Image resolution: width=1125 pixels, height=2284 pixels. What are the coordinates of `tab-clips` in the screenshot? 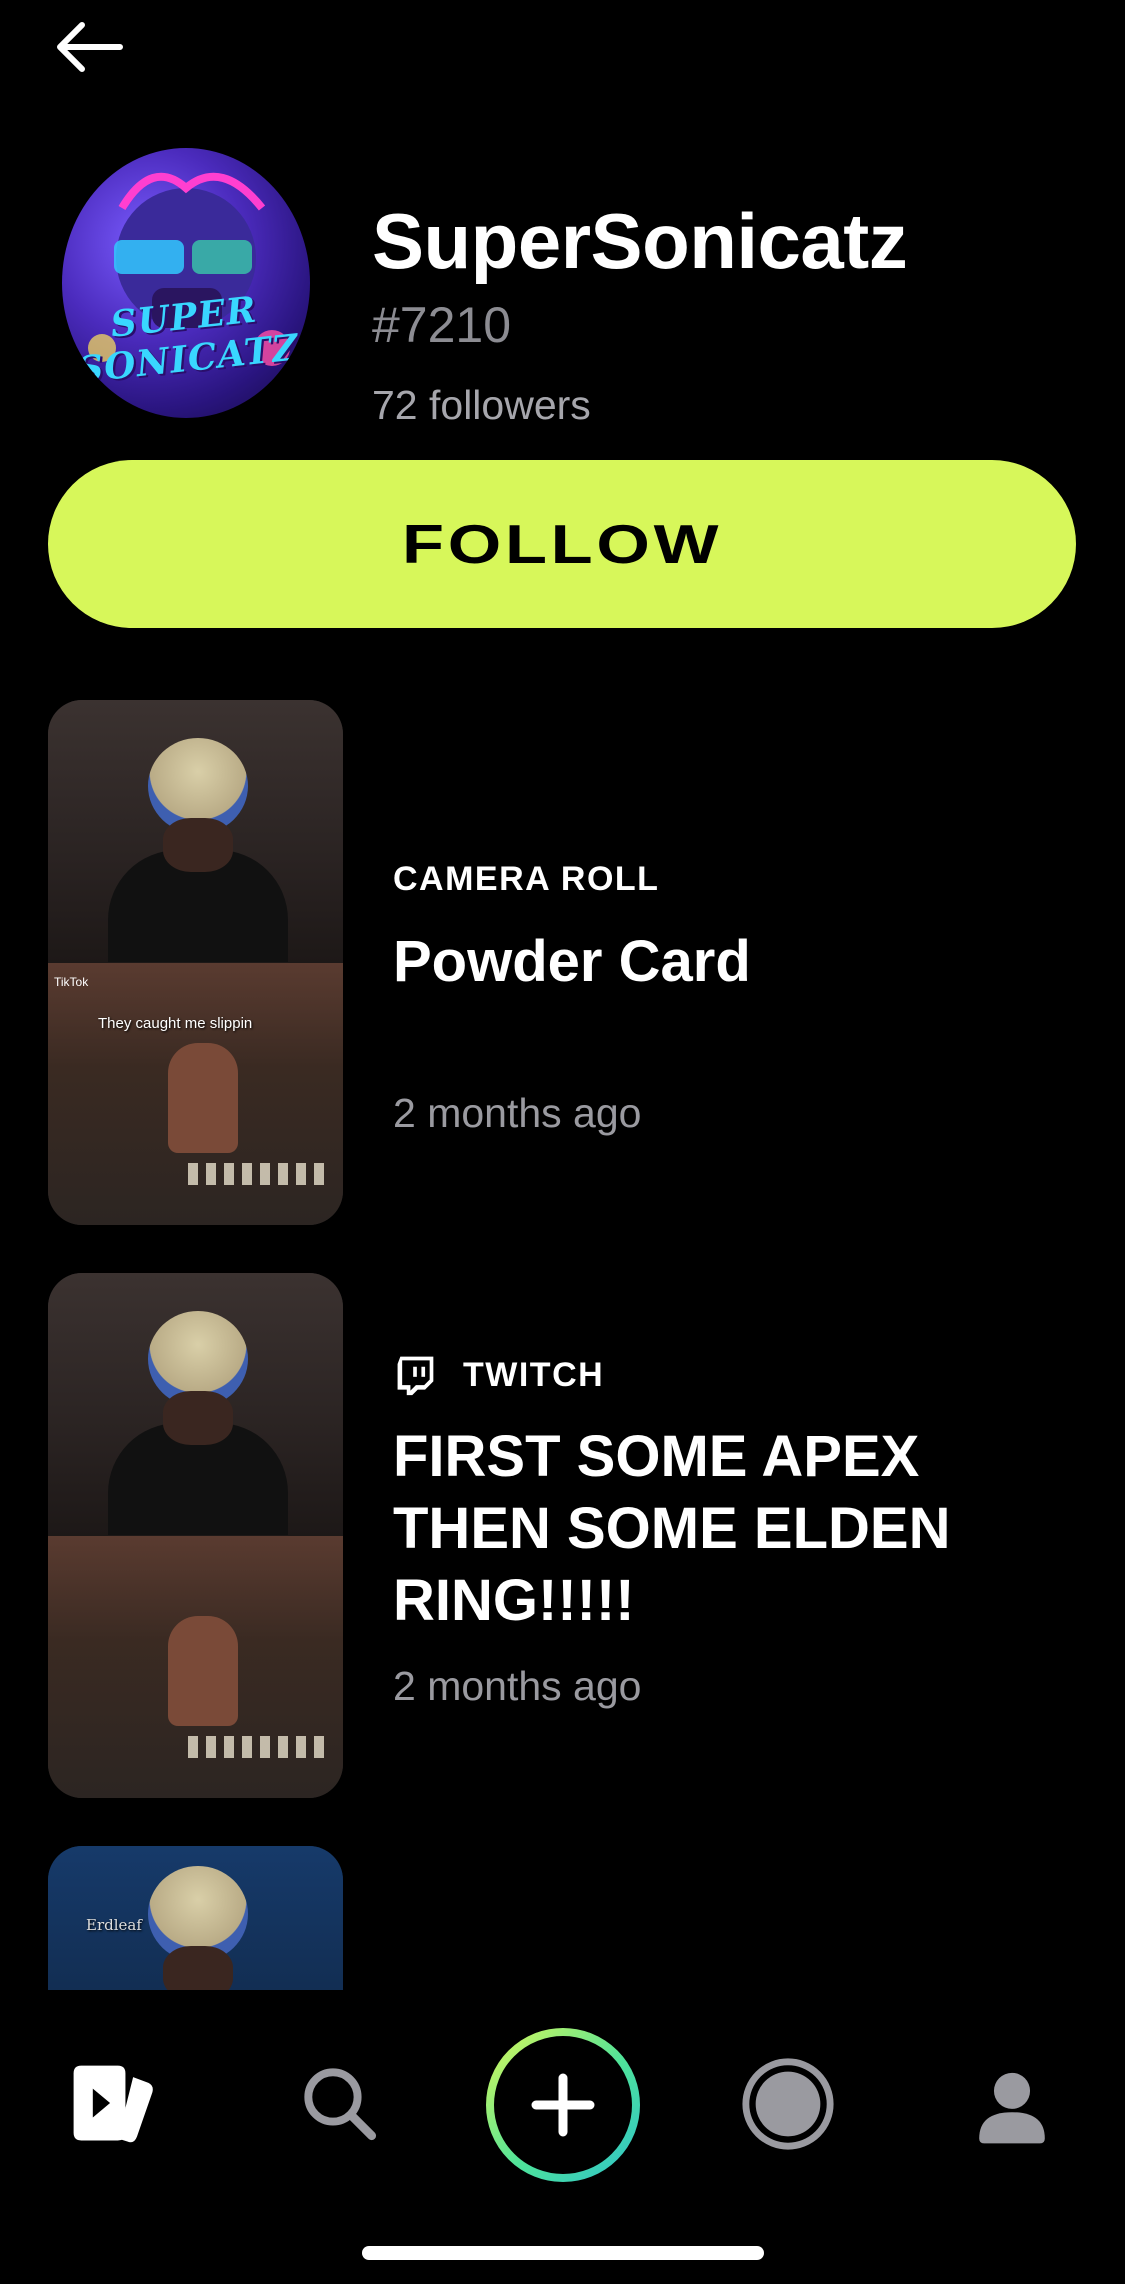 It's located at (112, 2104).